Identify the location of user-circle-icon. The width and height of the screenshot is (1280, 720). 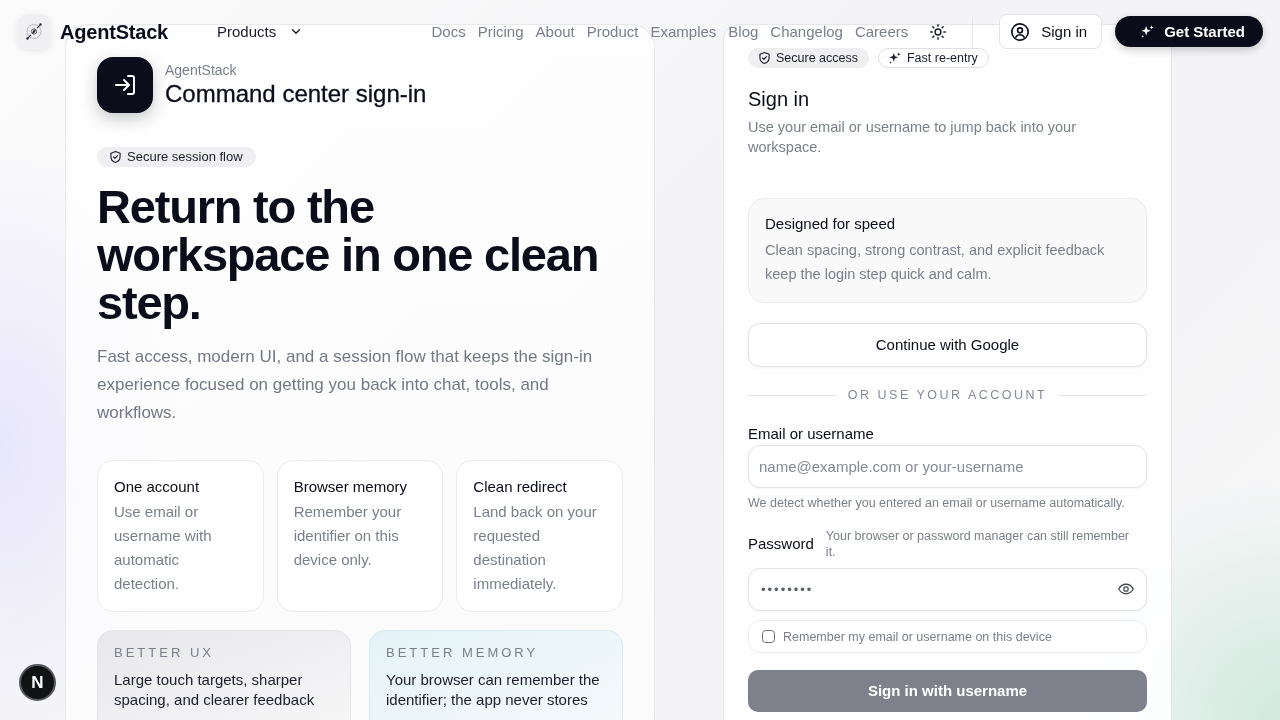
(1020, 31).